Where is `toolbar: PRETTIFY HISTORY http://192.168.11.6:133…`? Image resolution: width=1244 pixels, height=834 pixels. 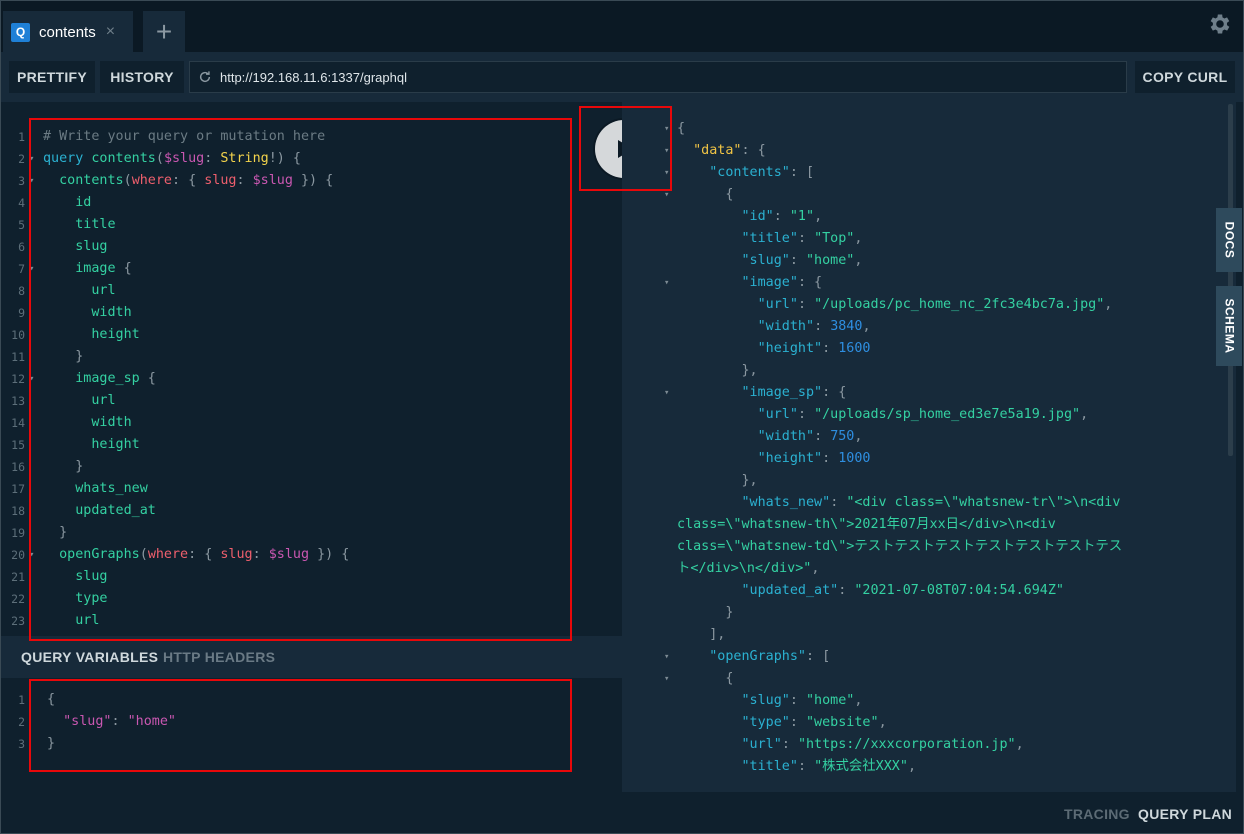
toolbar: PRETTIFY HISTORY http://192.168.11.6:133… is located at coordinates (622, 77).